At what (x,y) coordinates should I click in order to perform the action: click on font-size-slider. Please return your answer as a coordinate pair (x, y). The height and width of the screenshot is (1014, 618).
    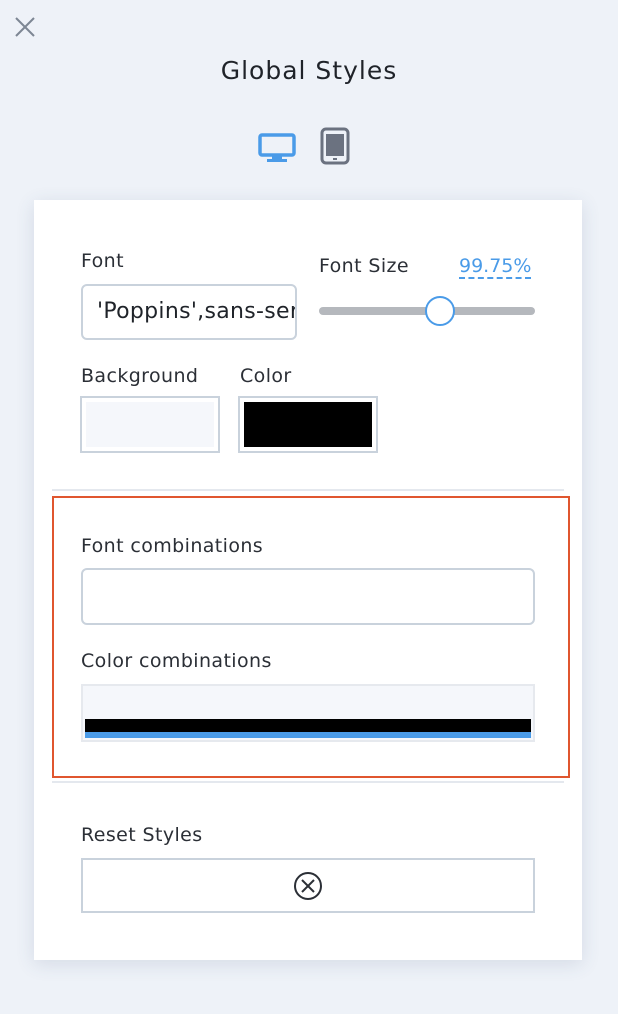
    Looking at the image, I should click on (427, 311).